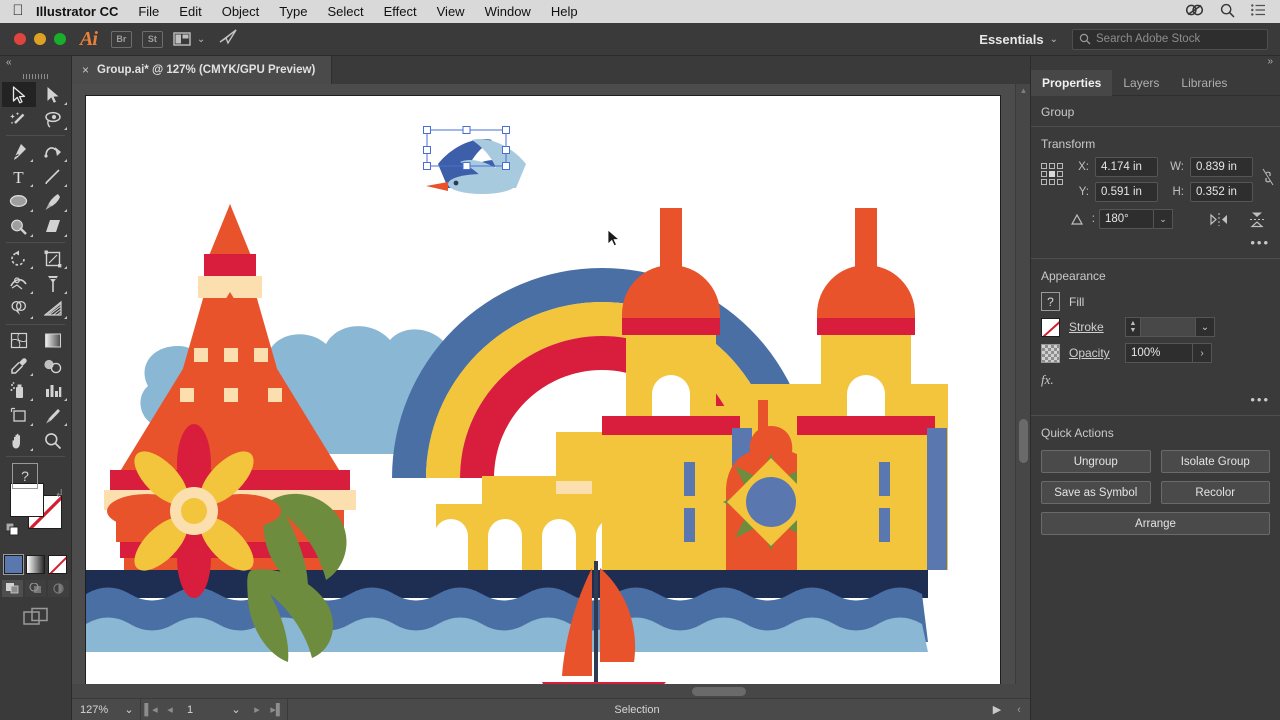 Image resolution: width=1280 pixels, height=720 pixels. Describe the element at coordinates (277, 709) in the screenshot. I see `last-page-icon: ▸▌` at that location.